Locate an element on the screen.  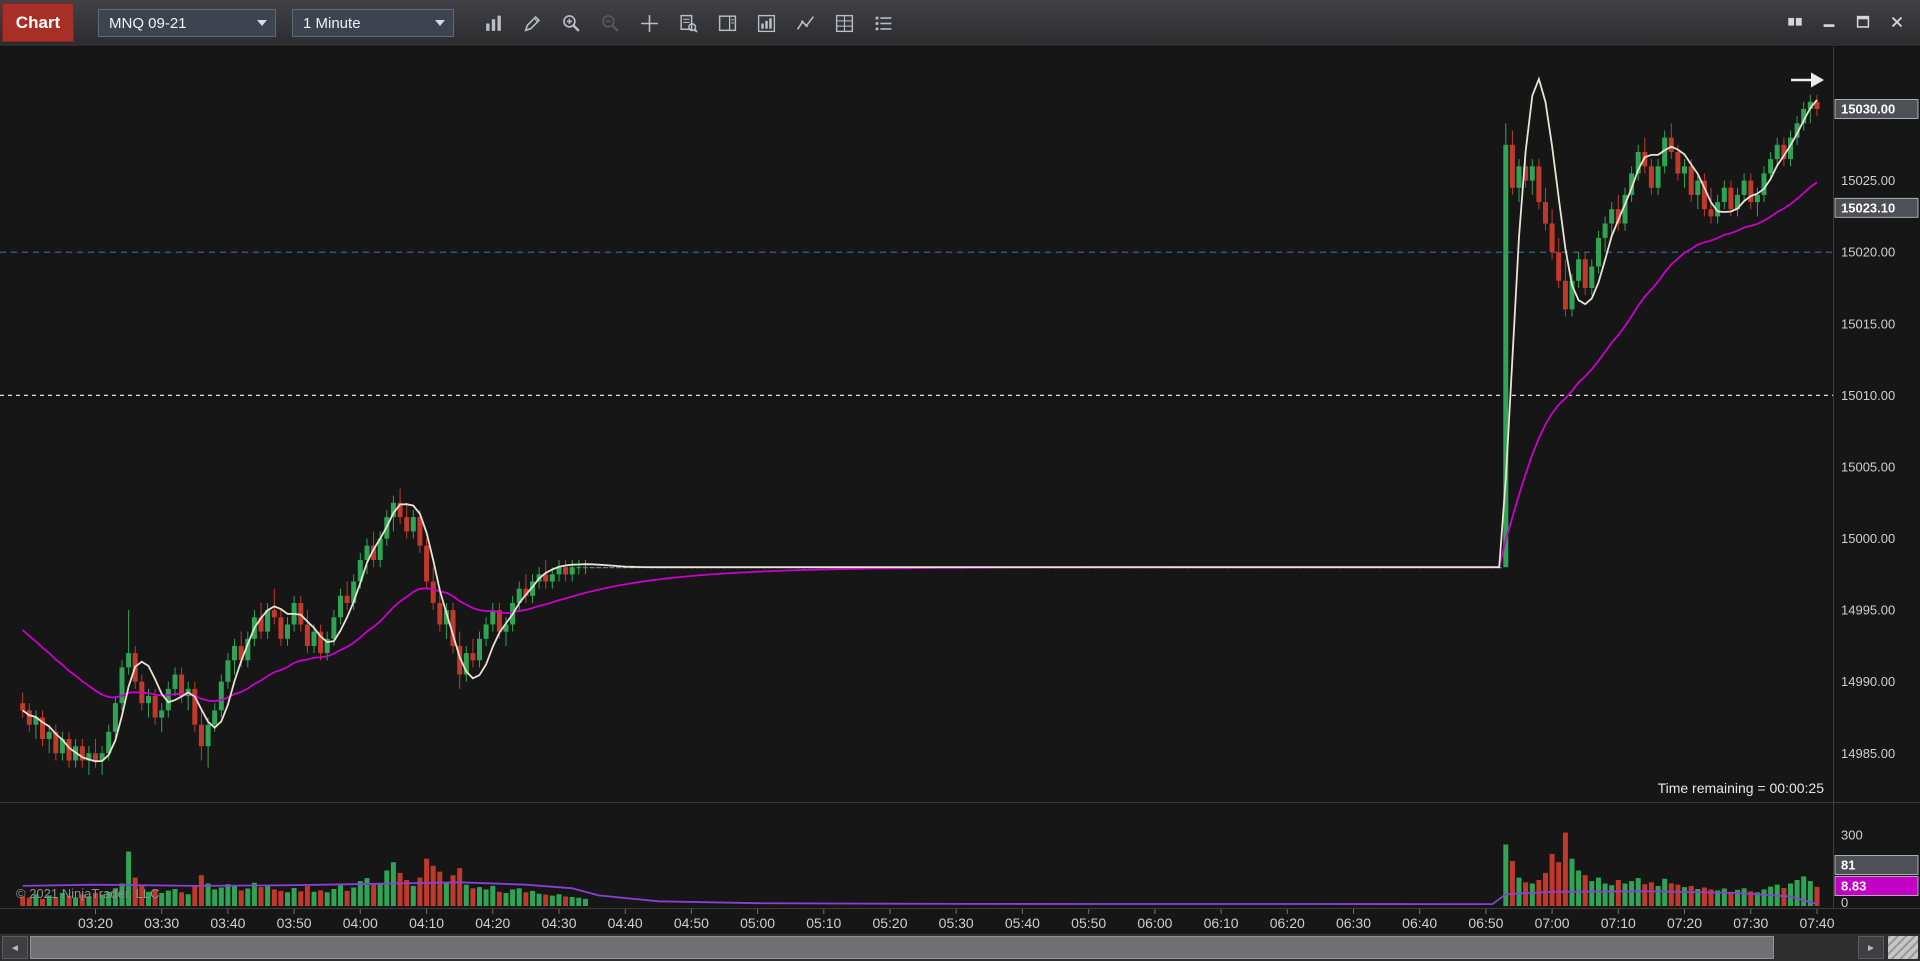
svg-text: 04:40 is located at coordinates (625, 923).